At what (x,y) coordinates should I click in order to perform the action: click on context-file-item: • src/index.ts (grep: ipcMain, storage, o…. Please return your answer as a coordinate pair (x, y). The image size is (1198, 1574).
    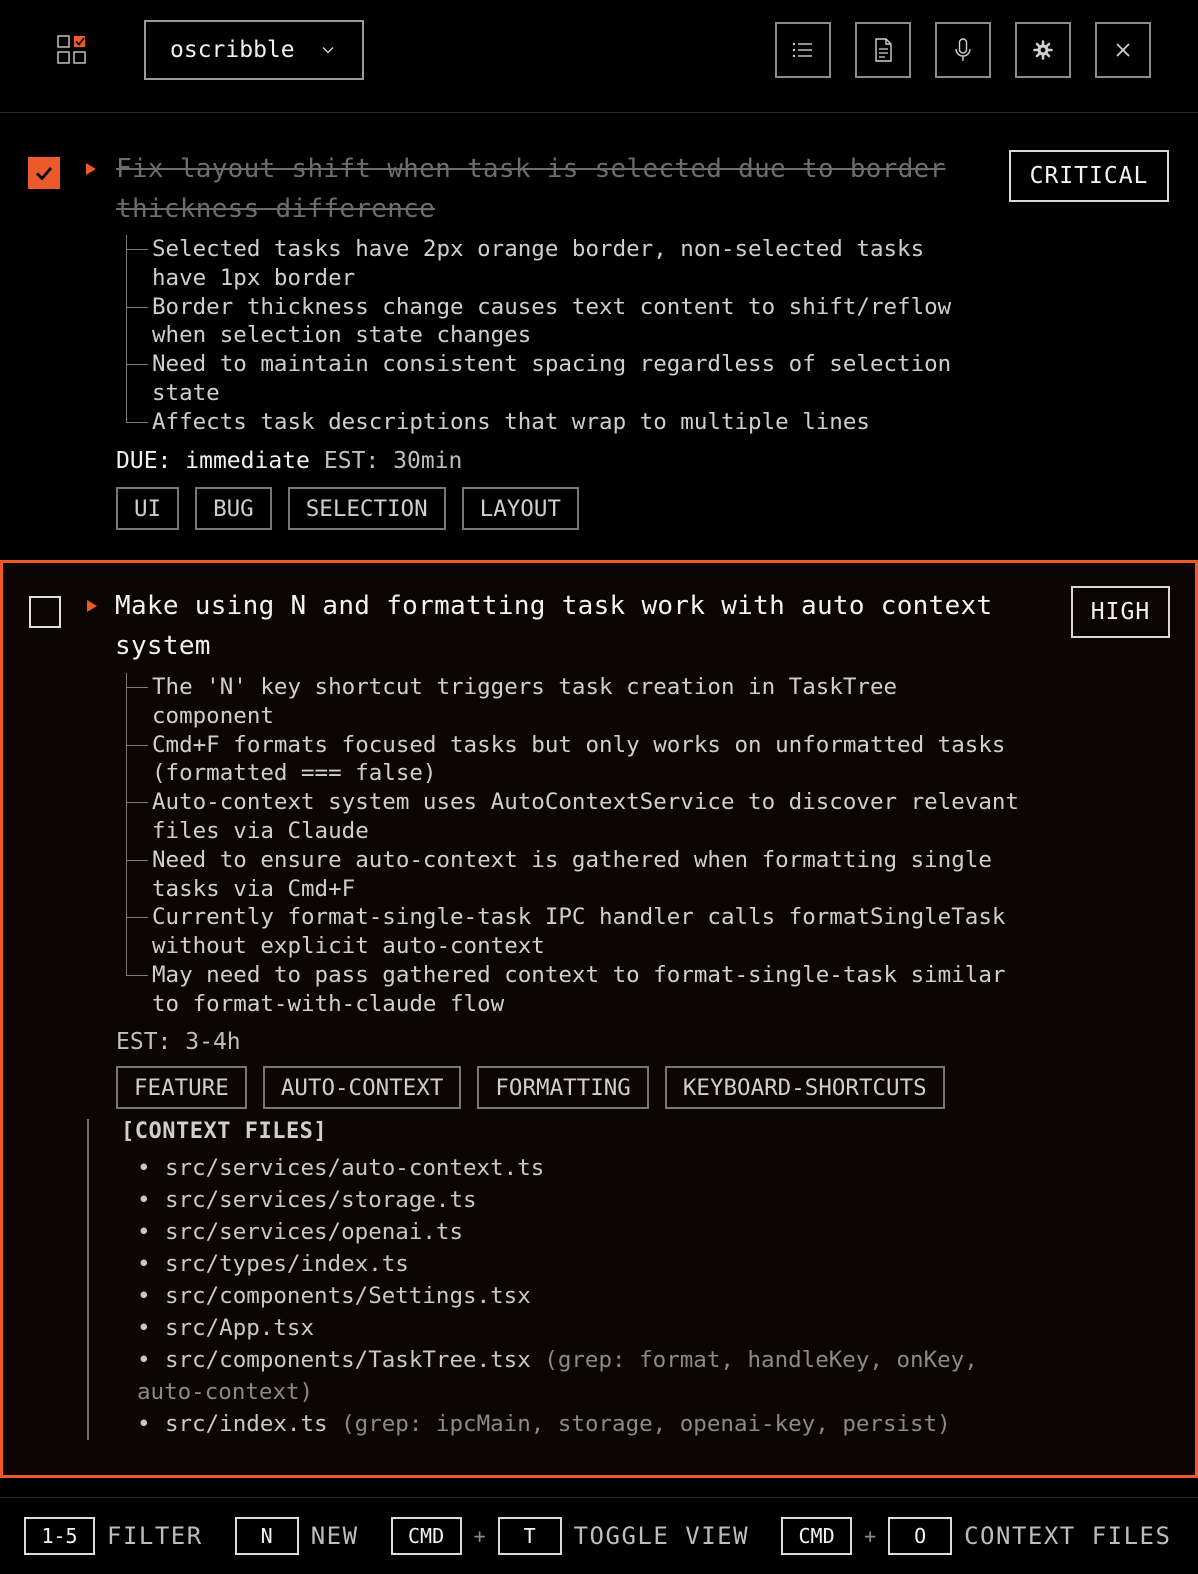
    Looking at the image, I should click on (612, 1424).